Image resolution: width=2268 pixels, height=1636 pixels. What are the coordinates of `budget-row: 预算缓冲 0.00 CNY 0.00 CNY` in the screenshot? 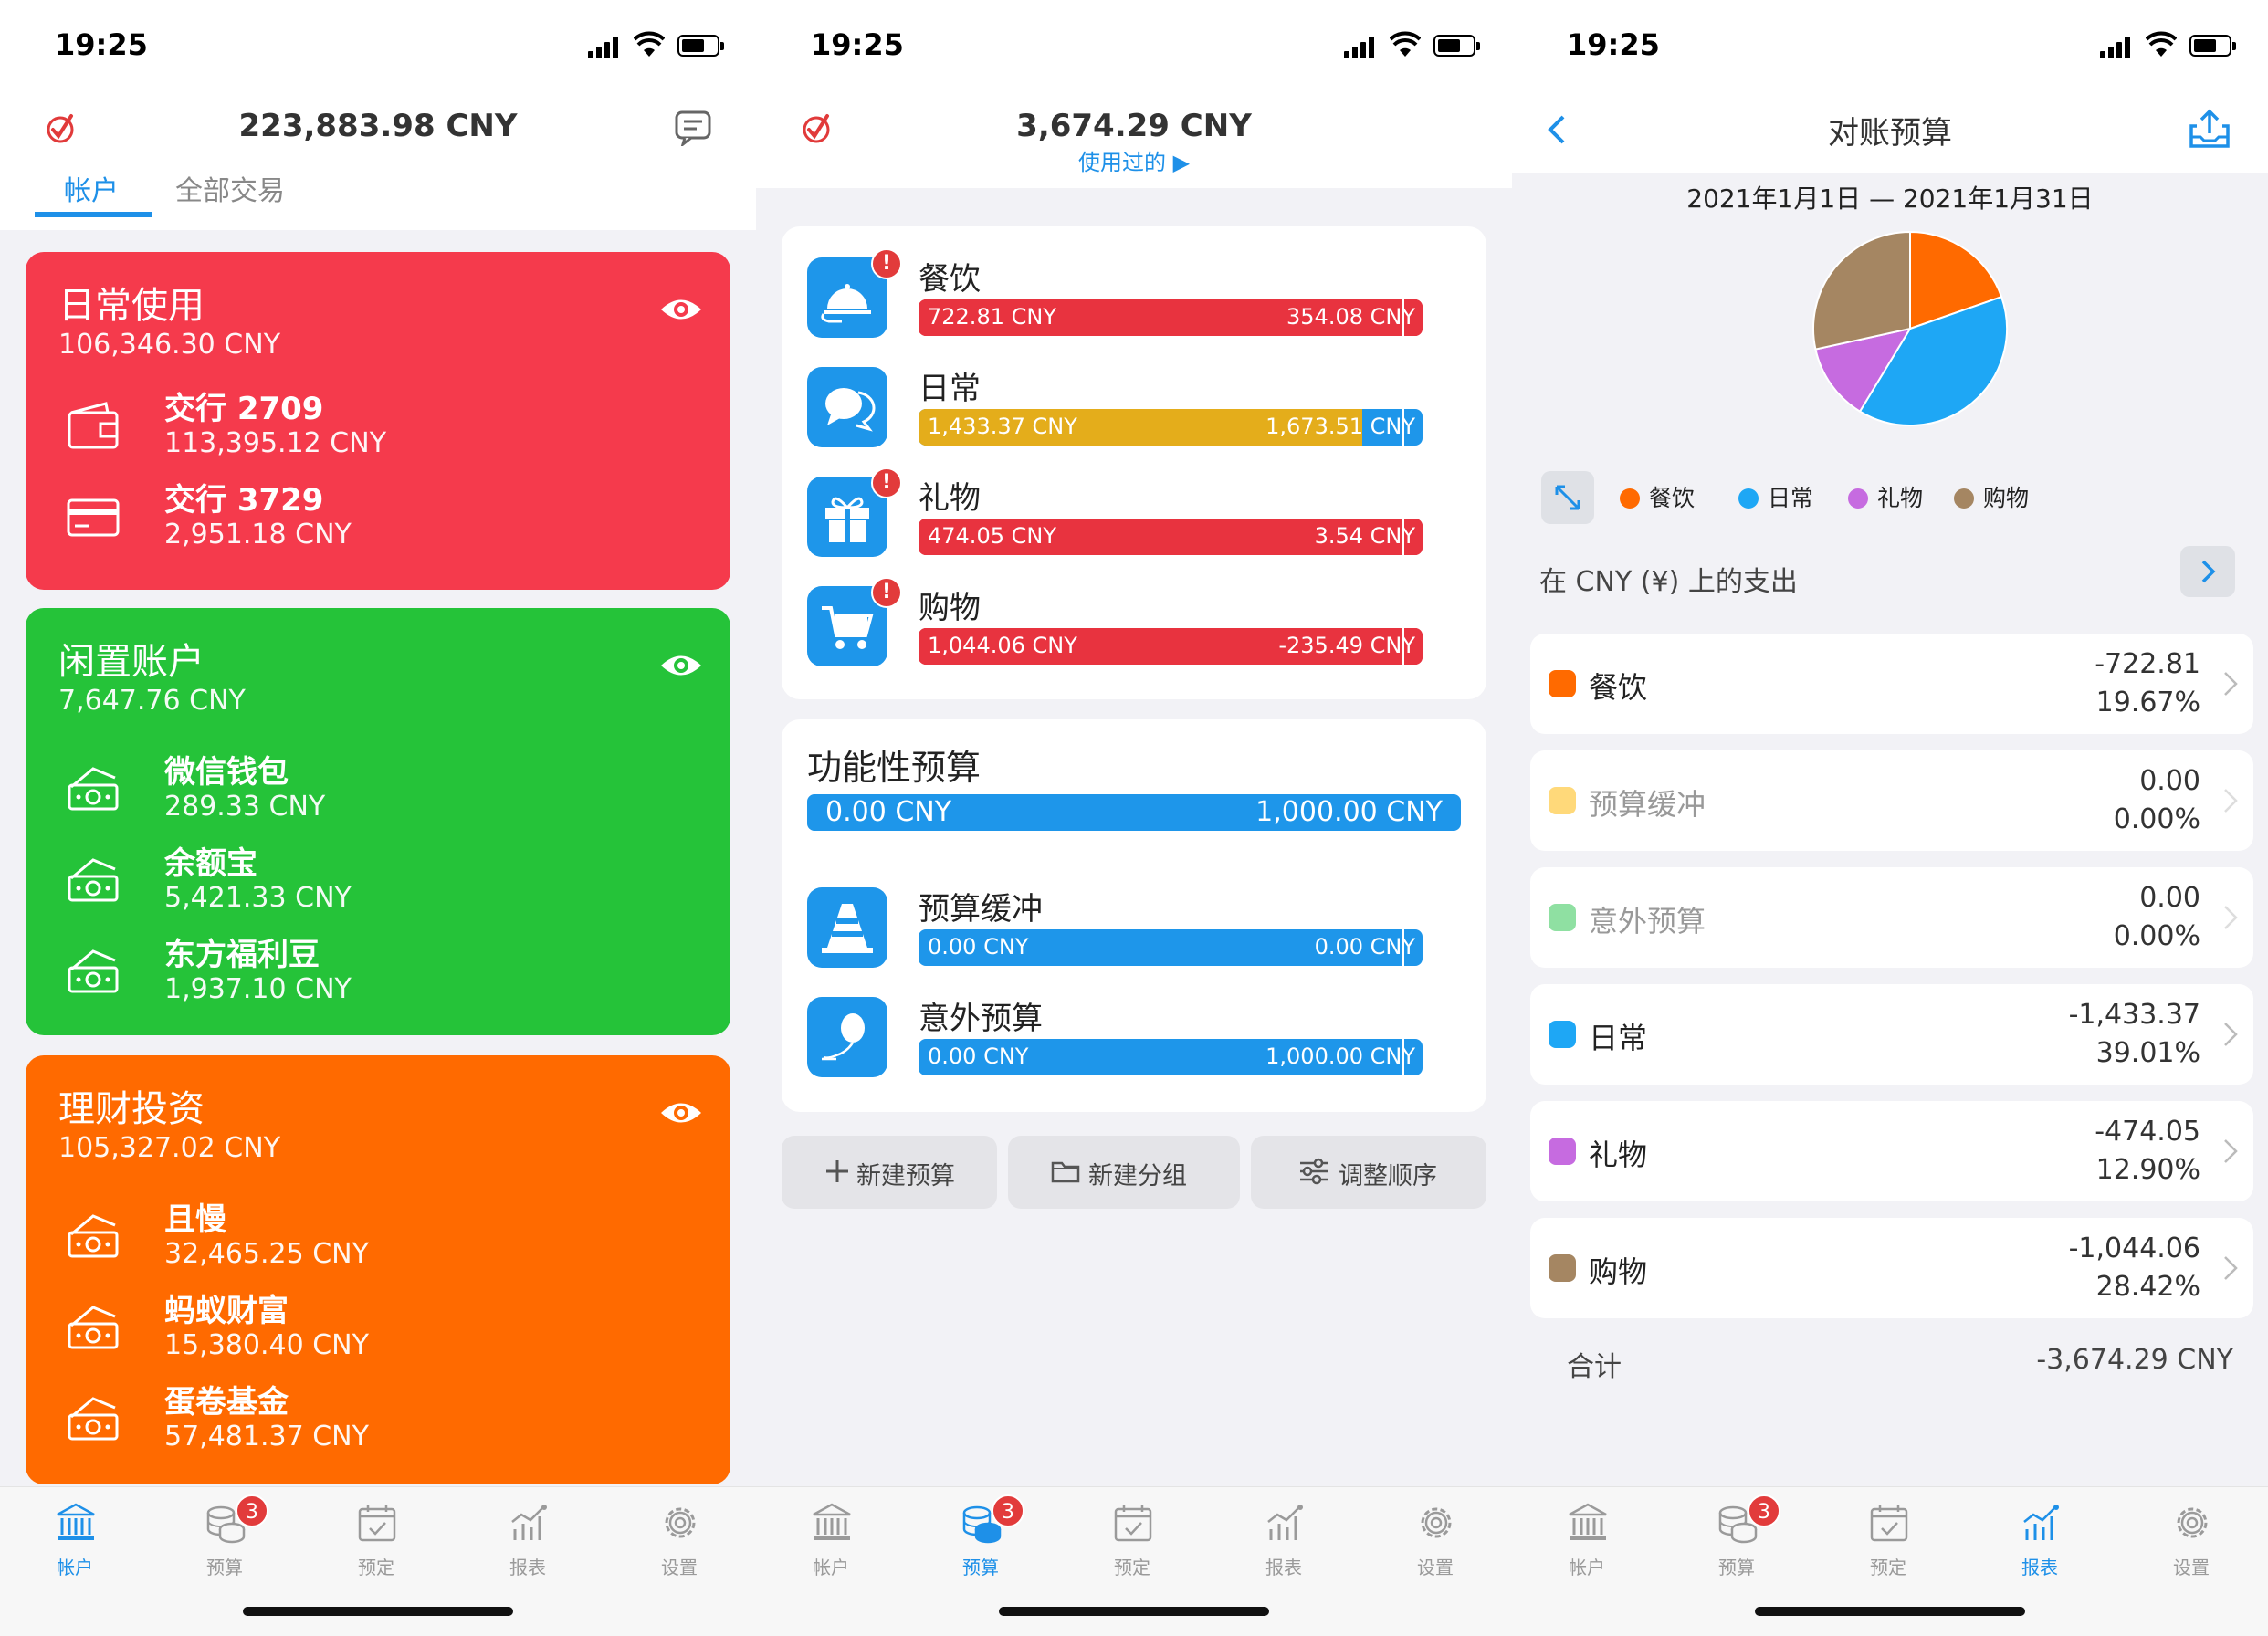 It's located at (1134, 919).